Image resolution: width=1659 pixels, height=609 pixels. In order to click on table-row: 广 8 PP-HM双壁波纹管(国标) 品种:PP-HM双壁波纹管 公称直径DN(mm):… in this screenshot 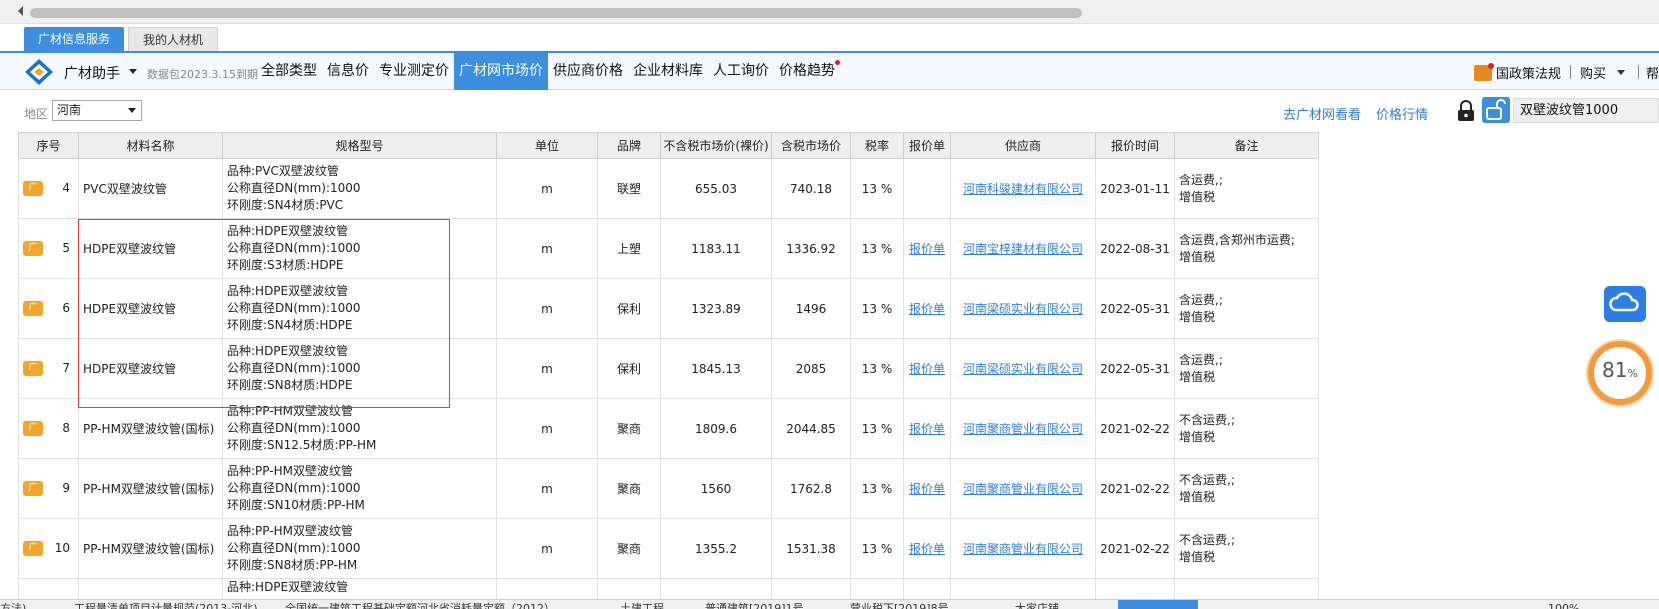, I will do `click(668, 428)`.